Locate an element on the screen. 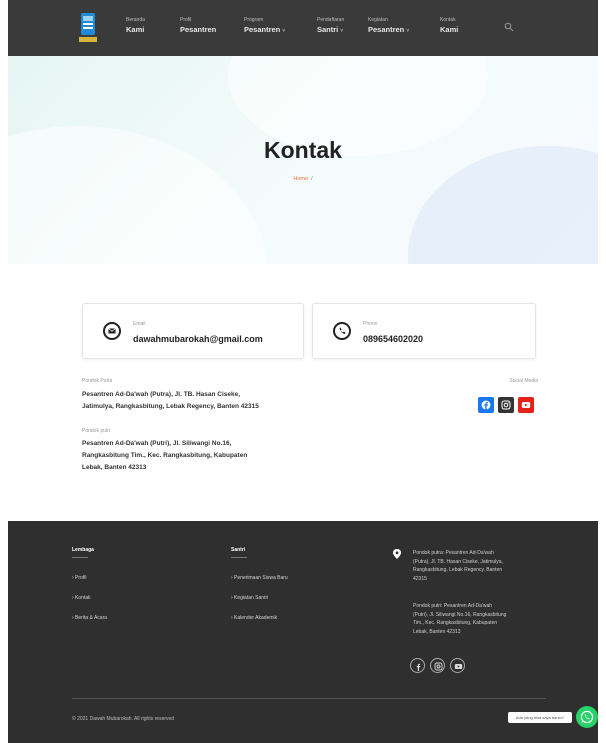  nav-item-sublabel: Profil is located at coordinates (186, 20).